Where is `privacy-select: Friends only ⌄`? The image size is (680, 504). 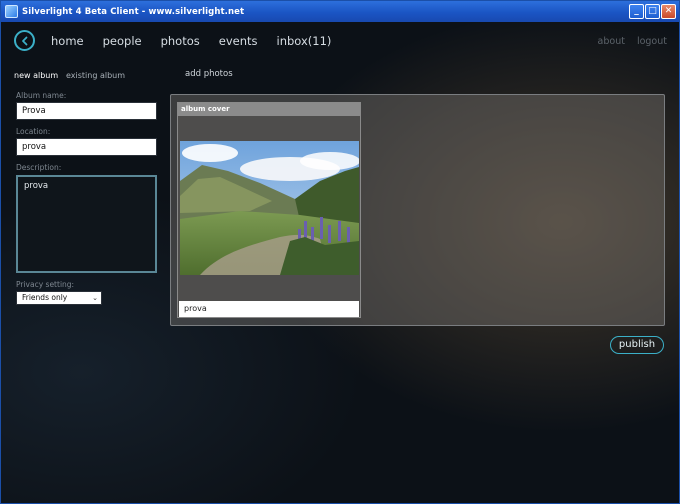 privacy-select: Friends only ⌄ is located at coordinates (59, 298).